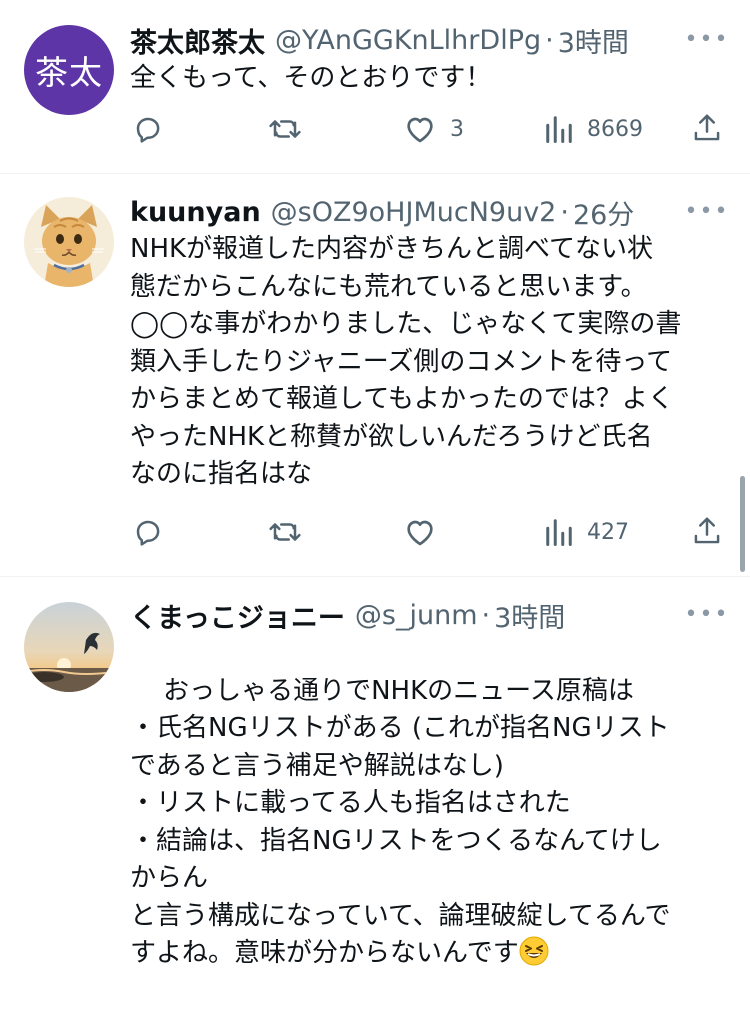 The width and height of the screenshot is (750, 1010). I want to click on like-button: 3, so click(434, 129).